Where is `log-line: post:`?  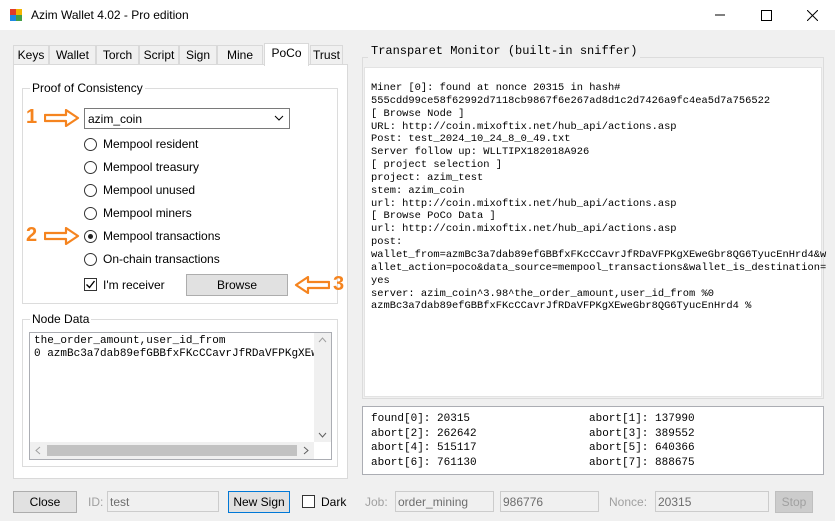 log-line: post: is located at coordinates (387, 242).